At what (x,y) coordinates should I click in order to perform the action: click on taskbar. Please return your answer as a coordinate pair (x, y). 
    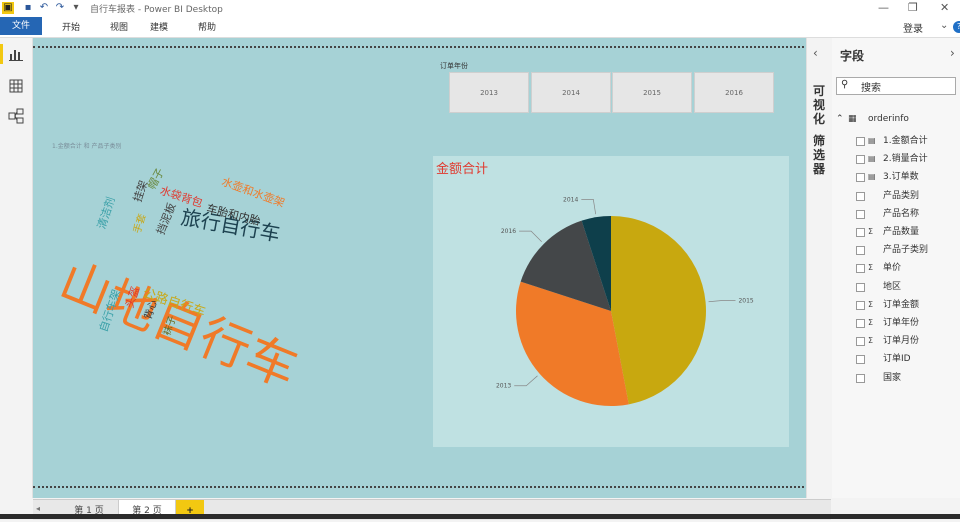
    Looking at the image, I should click on (480, 516).